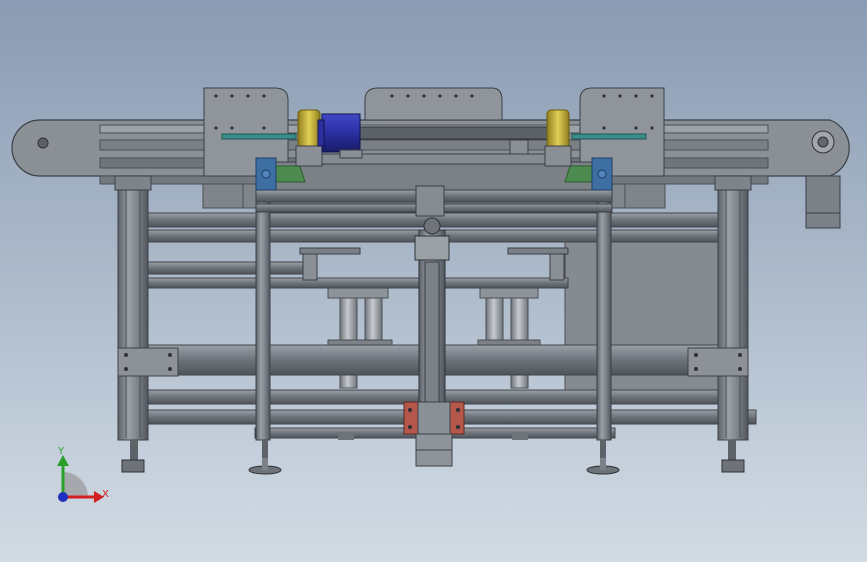 This screenshot has width=867, height=562. What do you see at coordinates (63, 497) in the screenshot?
I see `triad-z-axis` at bounding box center [63, 497].